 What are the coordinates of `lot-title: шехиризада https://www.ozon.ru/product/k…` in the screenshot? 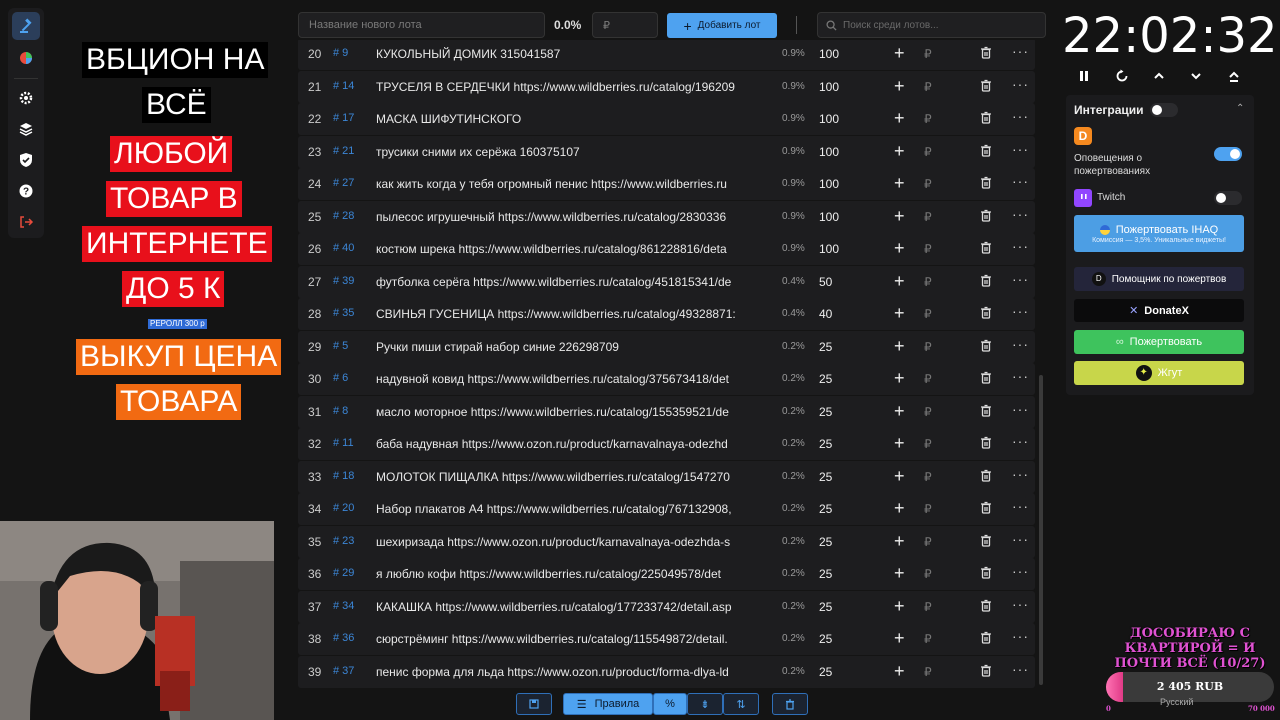 It's located at (568, 542).